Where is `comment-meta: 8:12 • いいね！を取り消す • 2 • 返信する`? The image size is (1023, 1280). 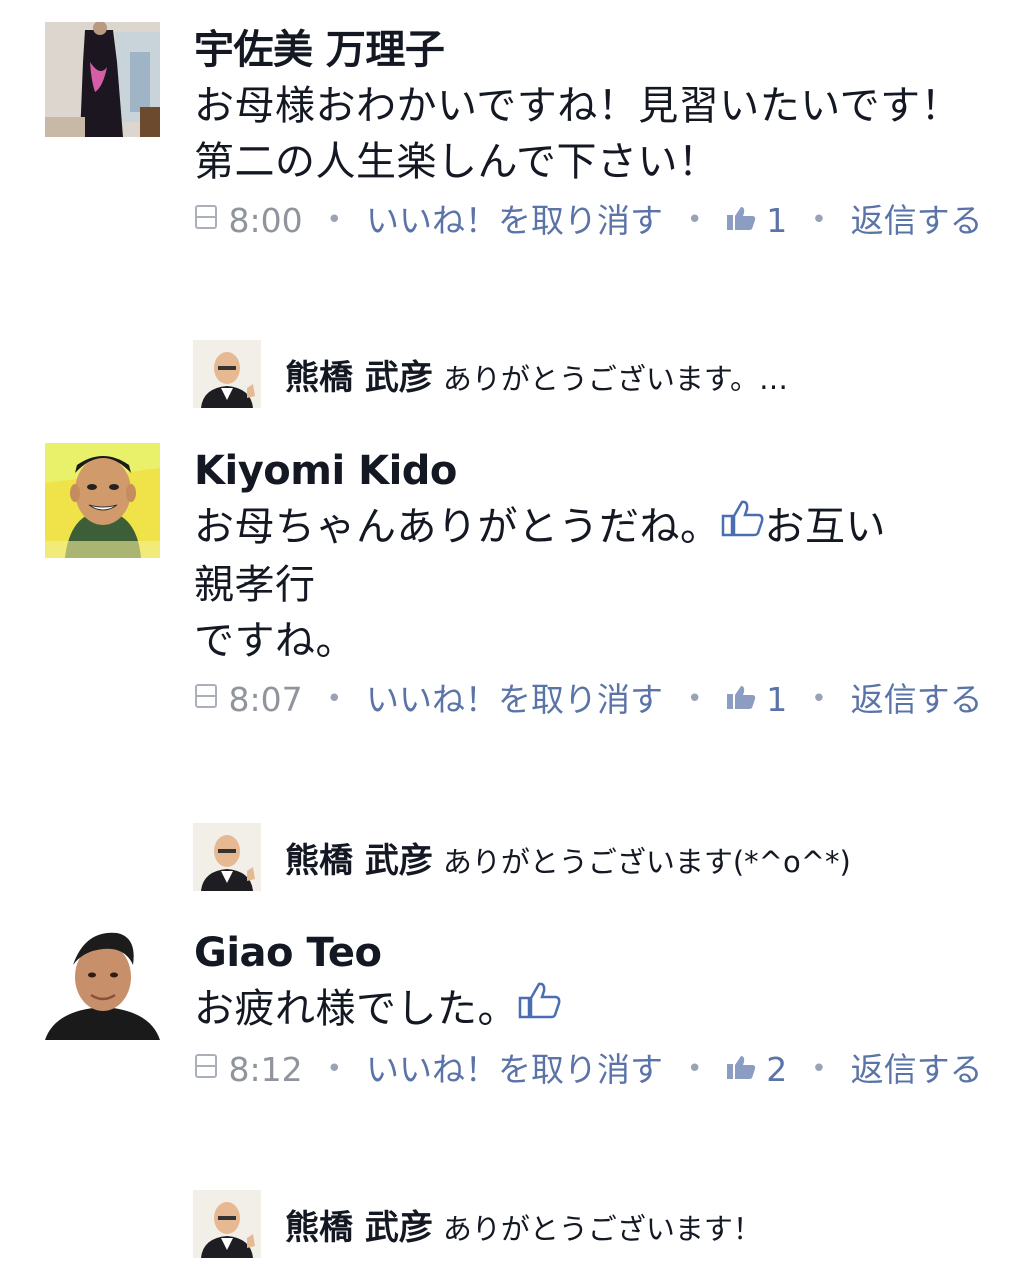
comment-meta: 8:12 • いいね！を取り消す • 2 • 返信する is located at coordinates (589, 1071).